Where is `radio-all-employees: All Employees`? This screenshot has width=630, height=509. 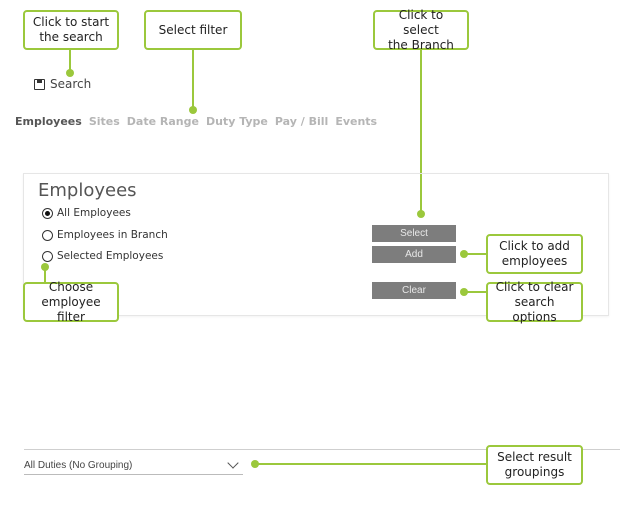 radio-all-employees: All Employees is located at coordinates (86, 213).